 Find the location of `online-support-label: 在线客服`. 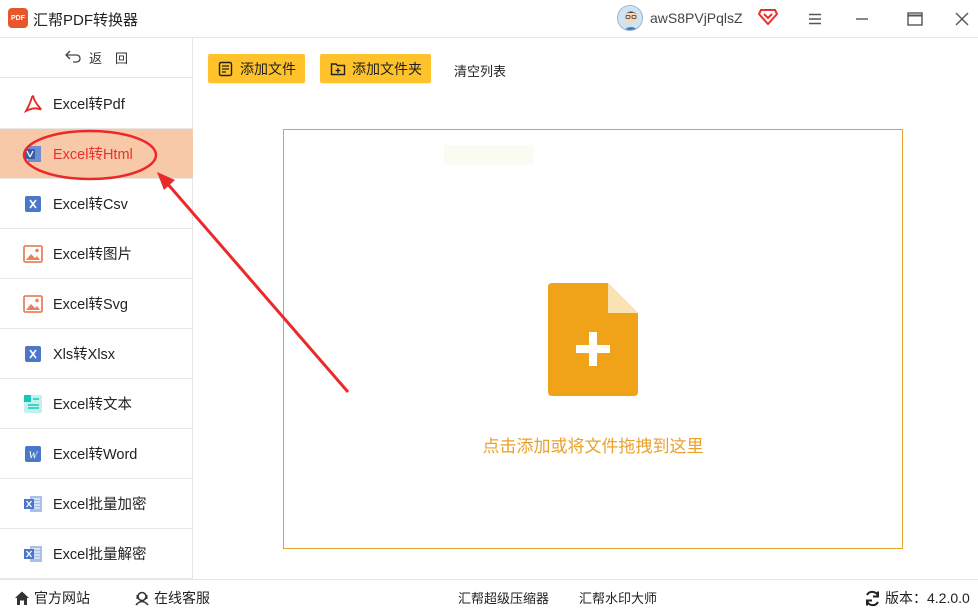

online-support-label: 在线客服 is located at coordinates (182, 598).